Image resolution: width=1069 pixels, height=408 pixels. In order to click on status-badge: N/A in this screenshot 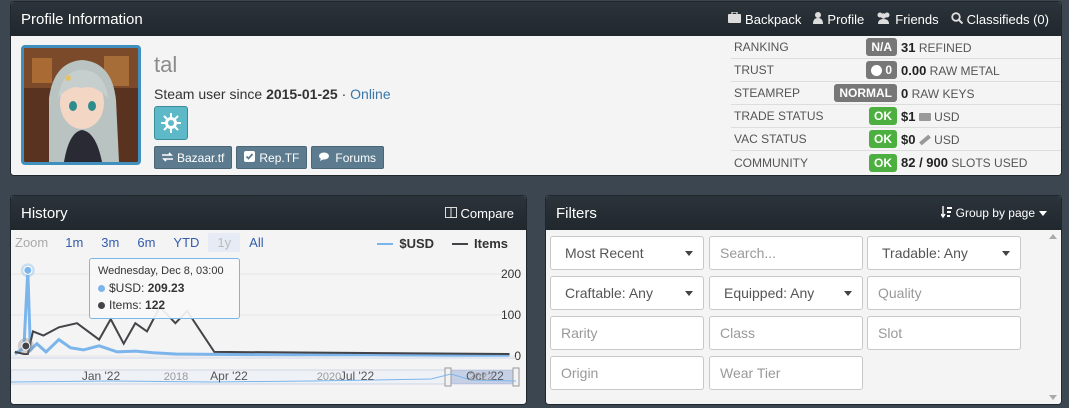, I will do `click(881, 47)`.